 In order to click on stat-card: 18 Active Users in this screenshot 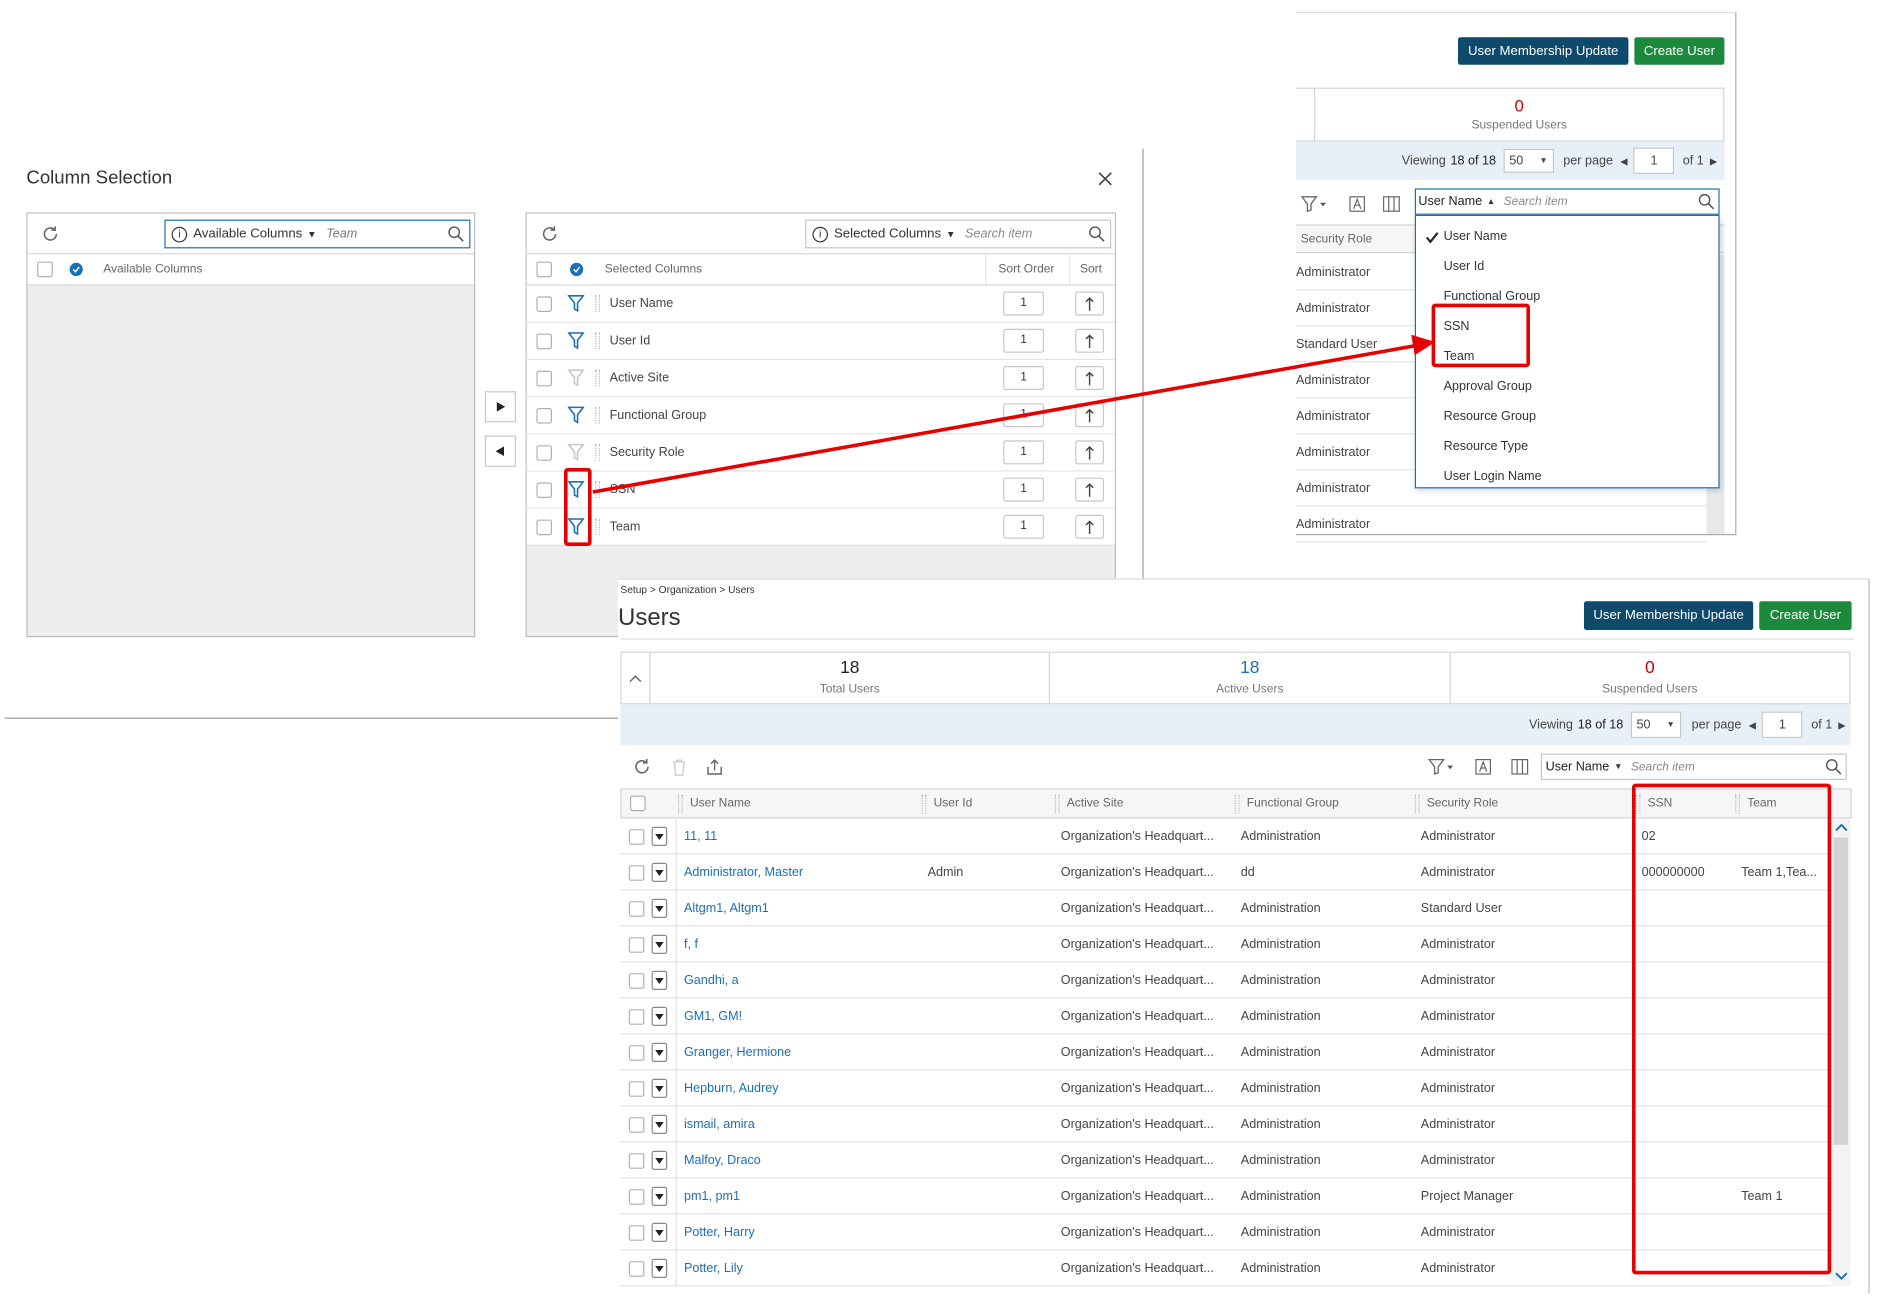, I will do `click(1249, 678)`.